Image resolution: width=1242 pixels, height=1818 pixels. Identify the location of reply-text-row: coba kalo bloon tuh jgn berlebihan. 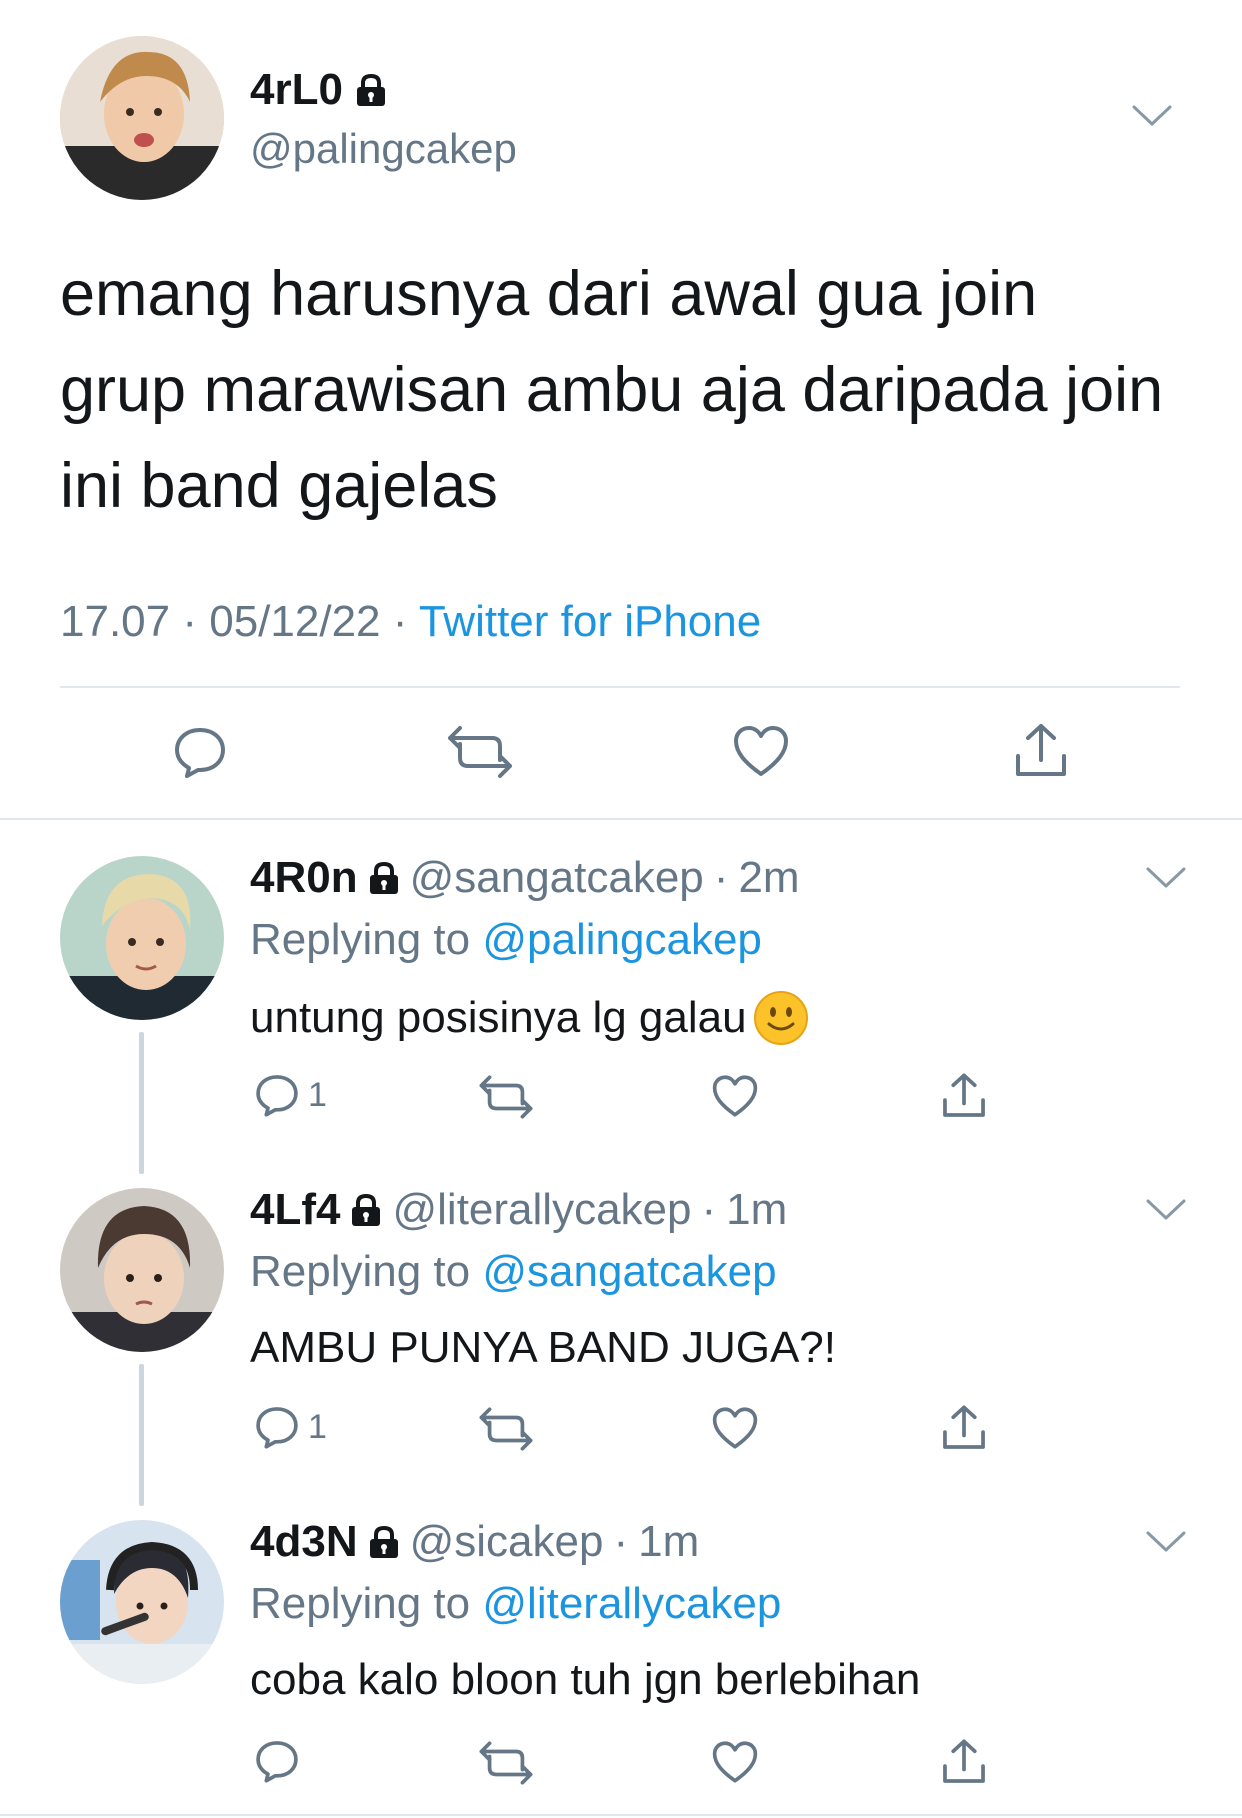
(585, 1680).